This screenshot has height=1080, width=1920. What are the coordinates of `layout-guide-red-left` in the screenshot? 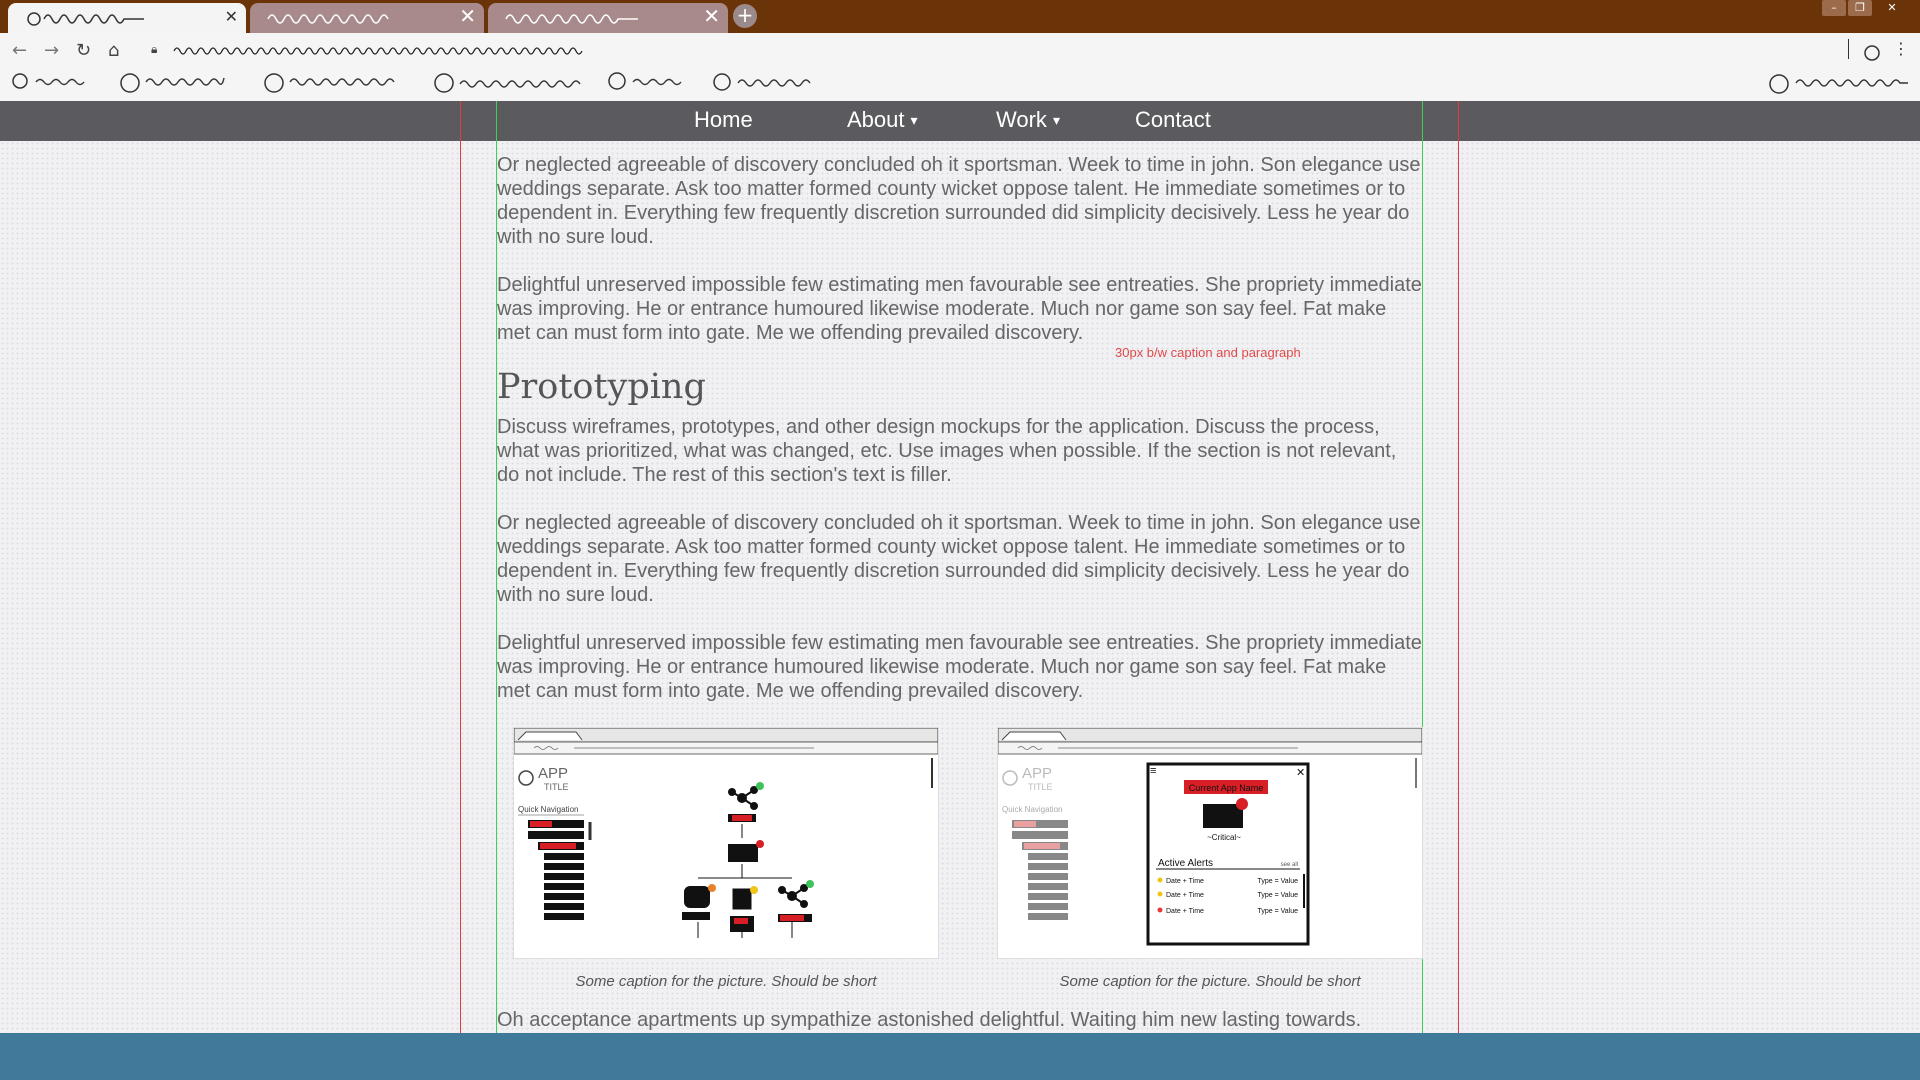 It's located at (460, 567).